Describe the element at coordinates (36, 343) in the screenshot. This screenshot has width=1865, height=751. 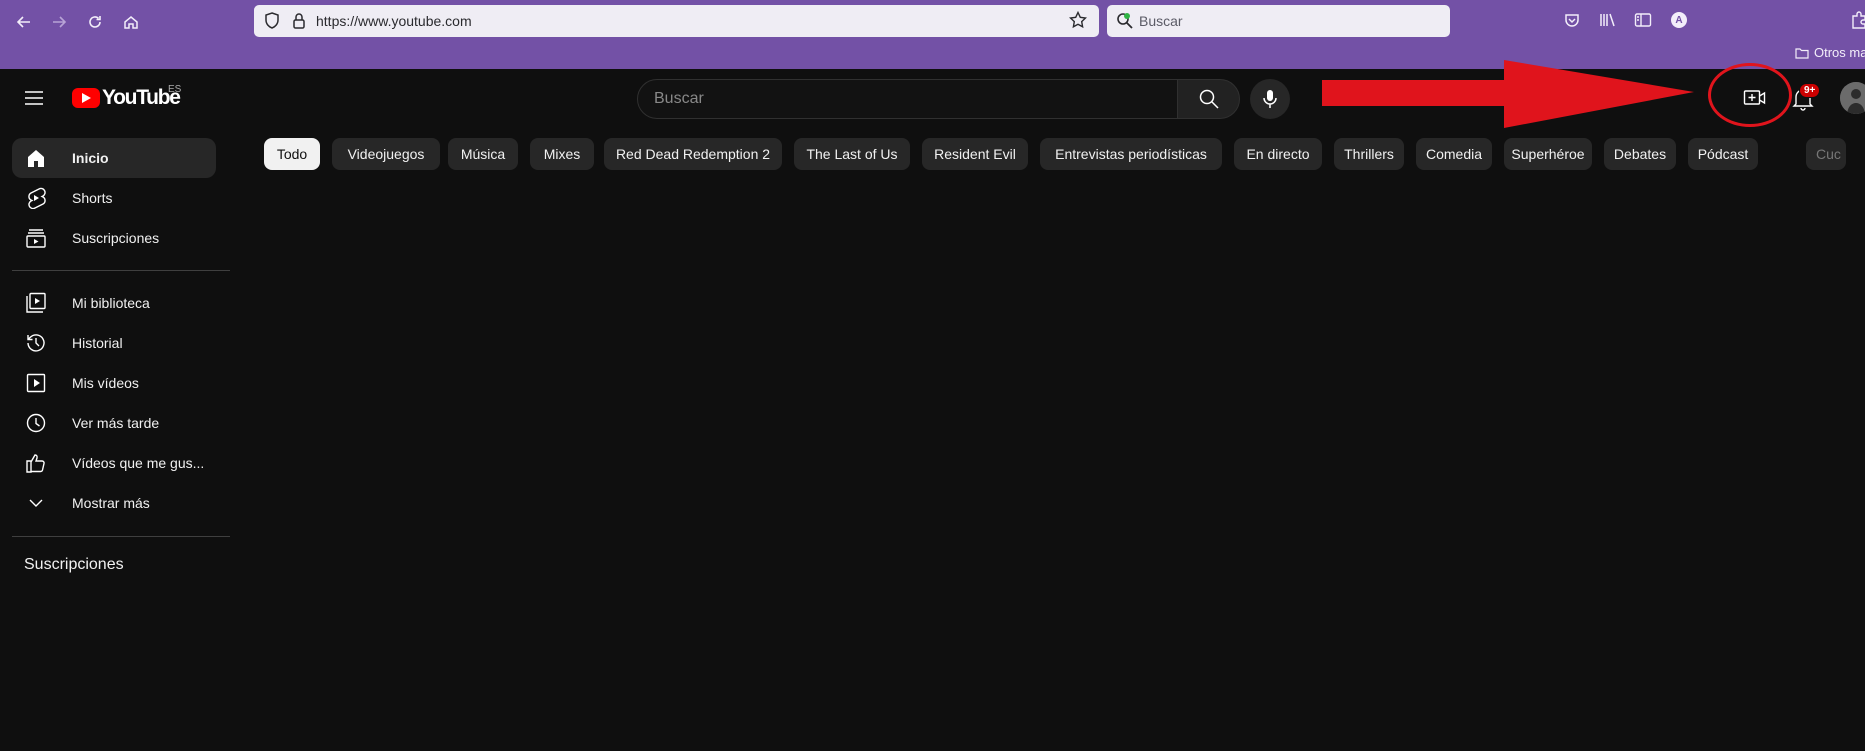
I see `history-icon` at that location.